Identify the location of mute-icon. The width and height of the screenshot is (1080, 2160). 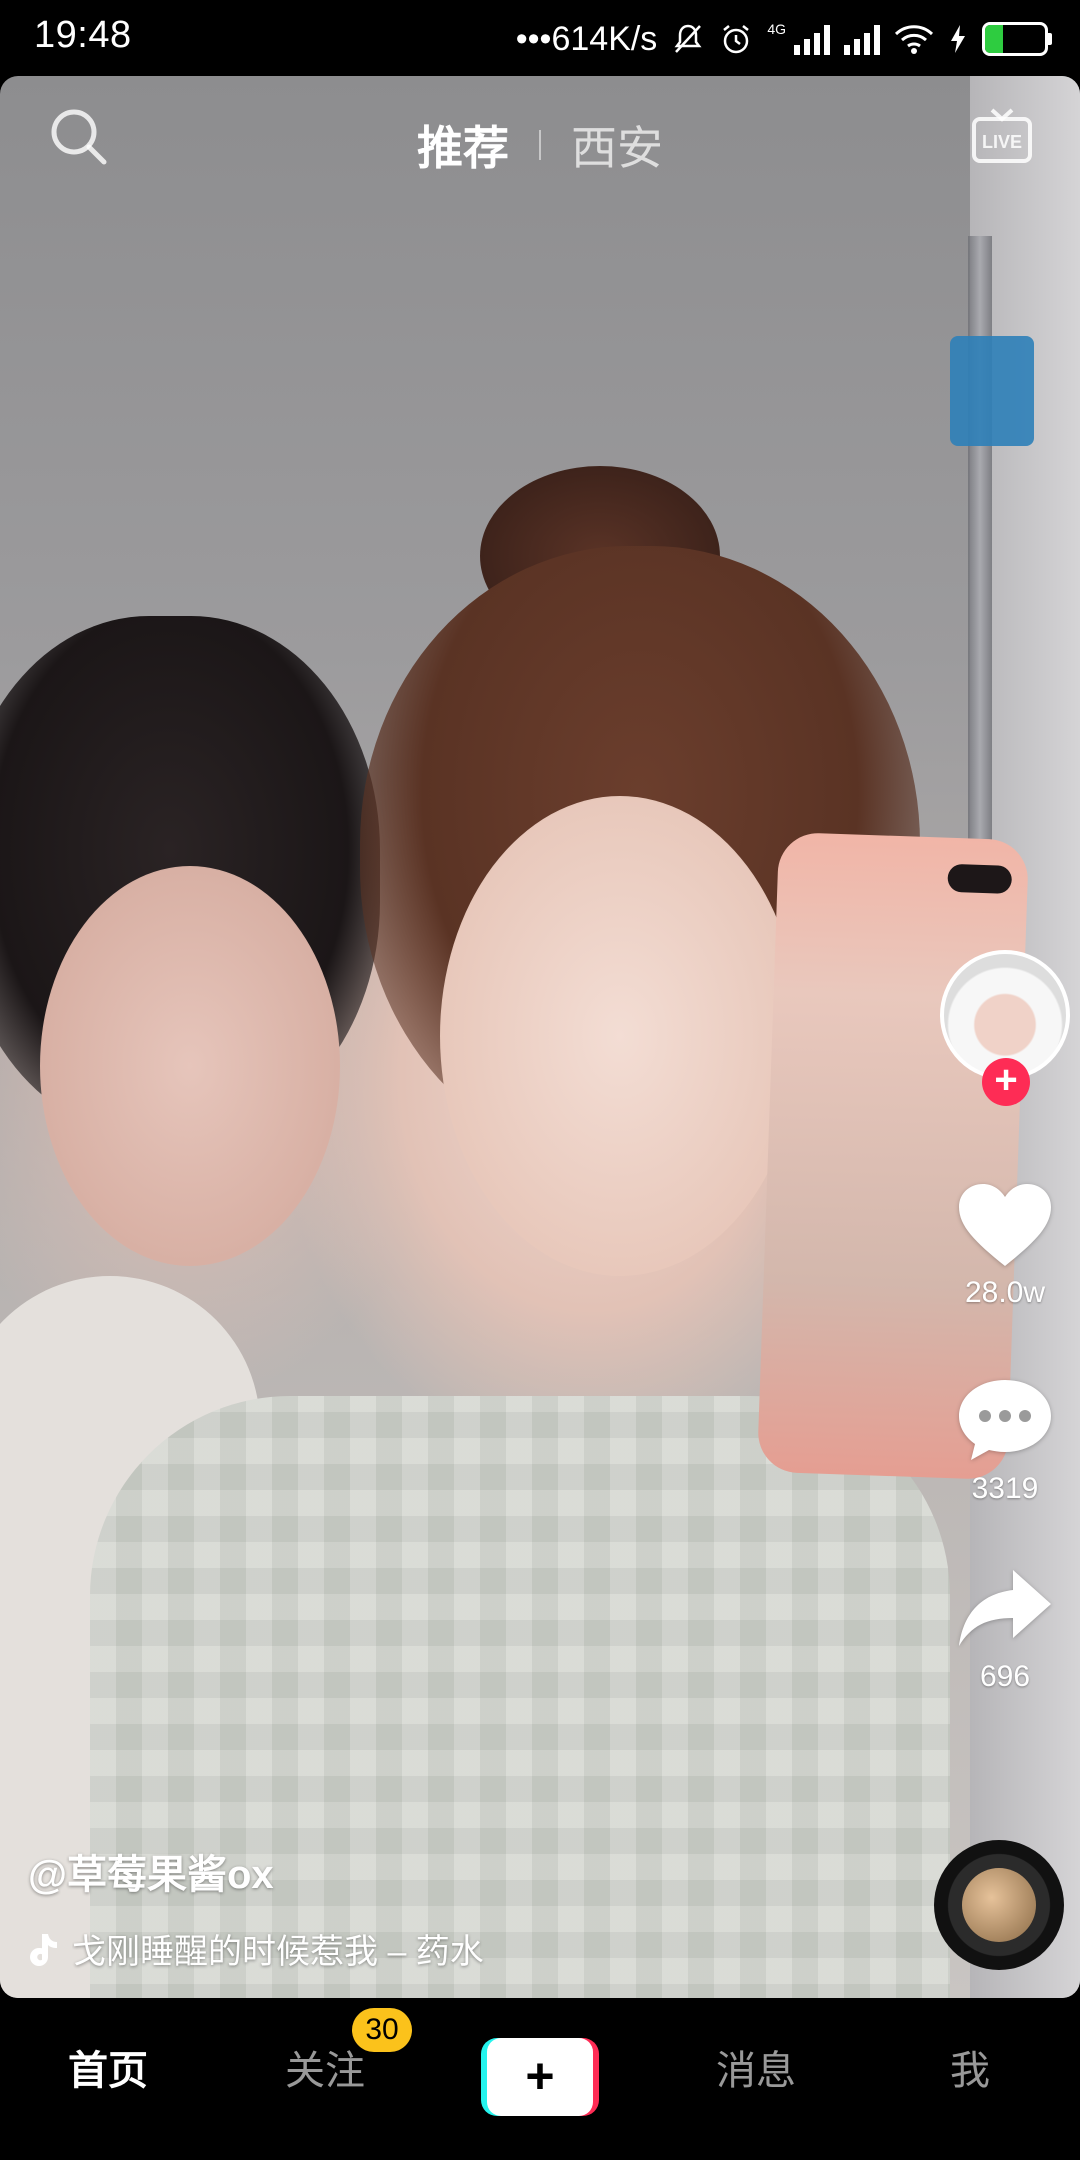
(688, 38).